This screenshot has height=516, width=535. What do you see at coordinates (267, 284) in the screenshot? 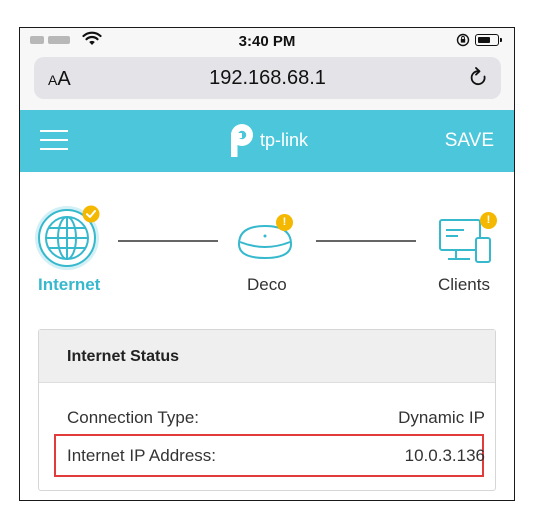
I see `step-label-deco: Deco` at bounding box center [267, 284].